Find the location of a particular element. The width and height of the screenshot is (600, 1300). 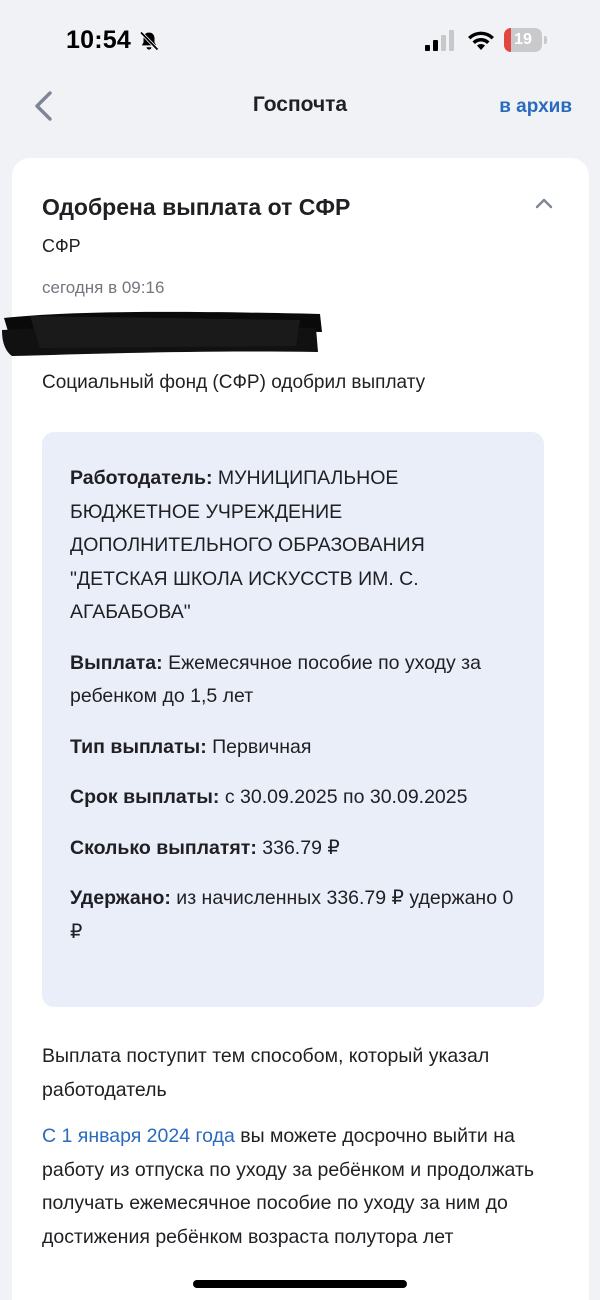

archive-button: в архив is located at coordinates (535, 107).